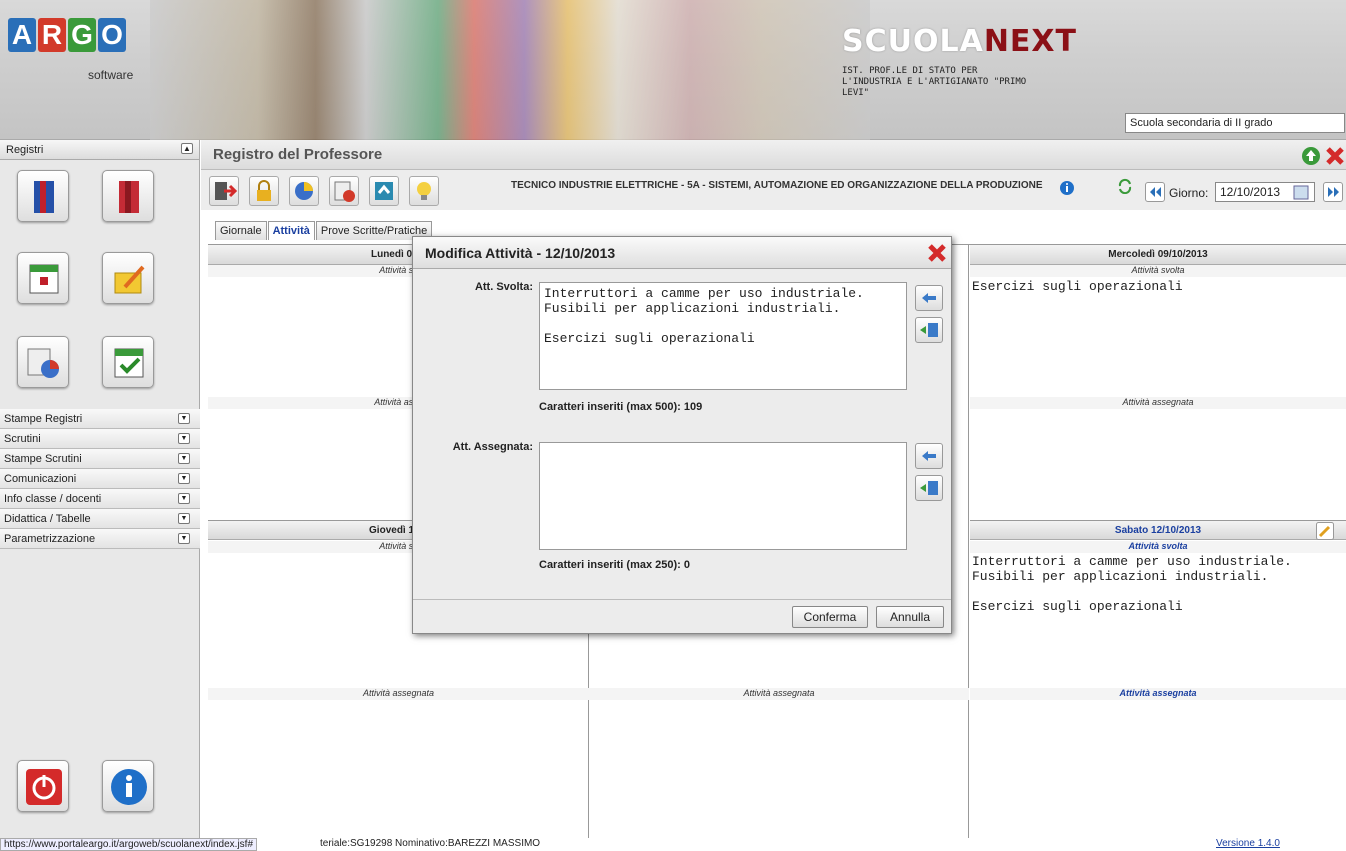 The width and height of the screenshot is (1346, 851). Describe the element at coordinates (1235, 123) in the screenshot. I see `school-type-select: Scuola secondaria di II grado` at that location.